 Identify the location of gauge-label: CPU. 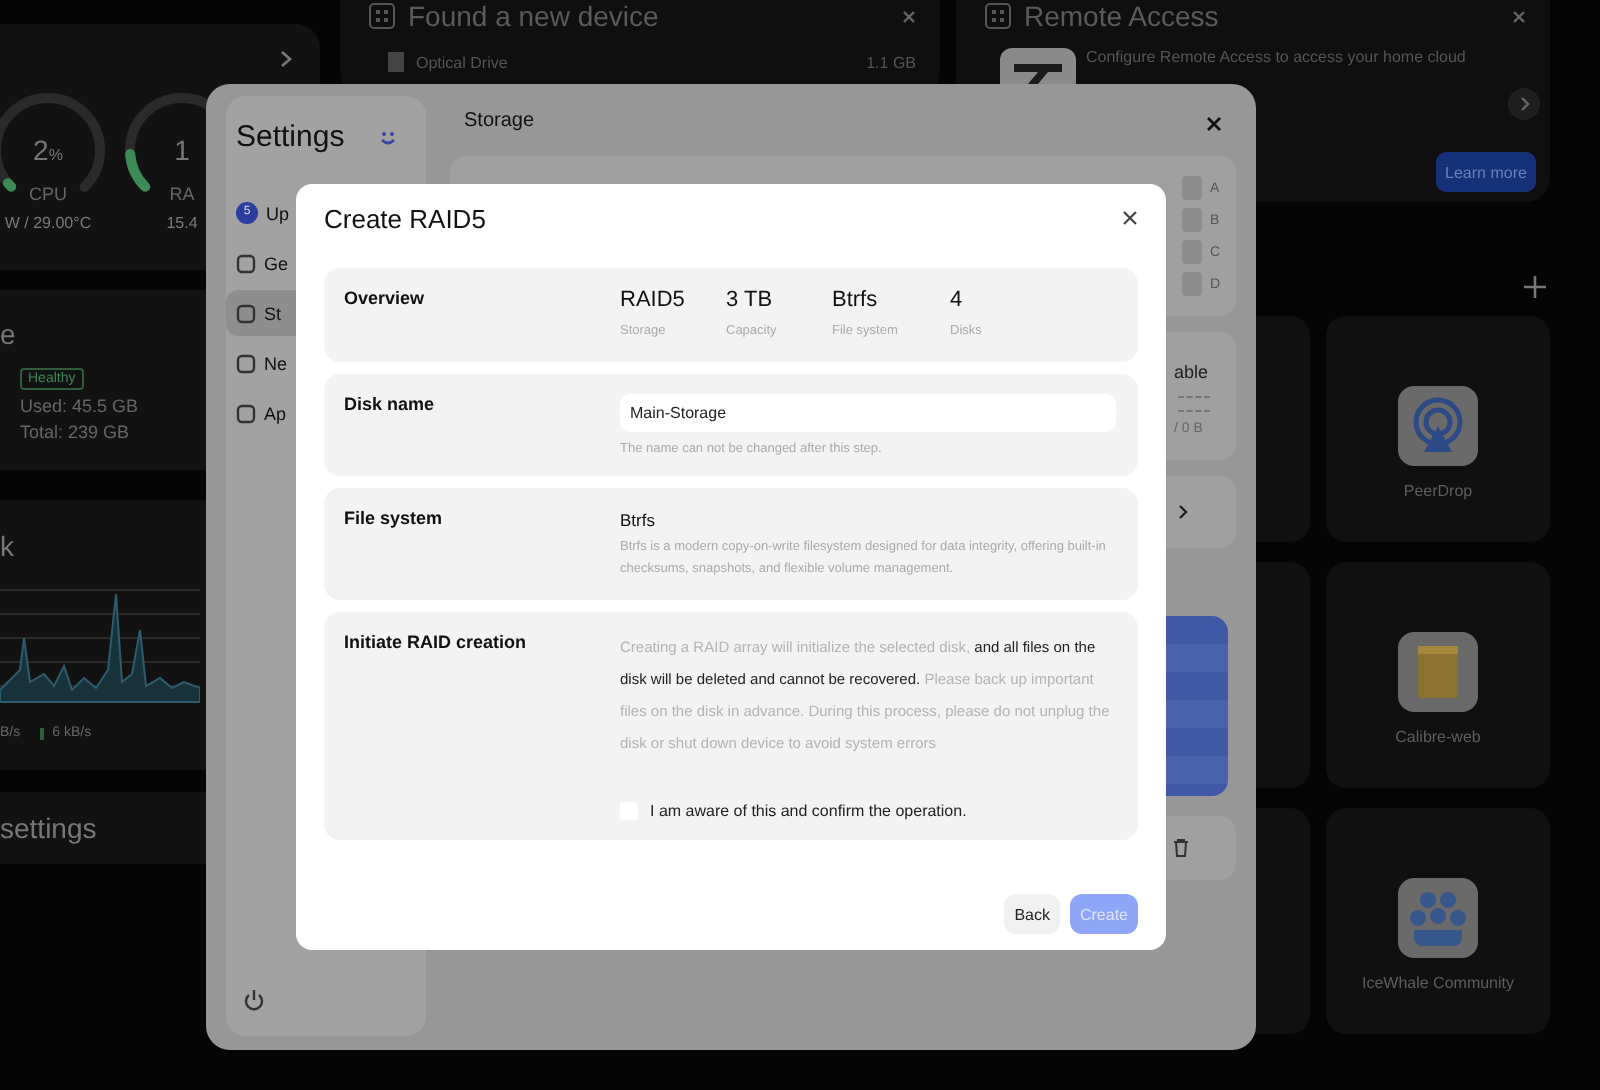
(47, 194).